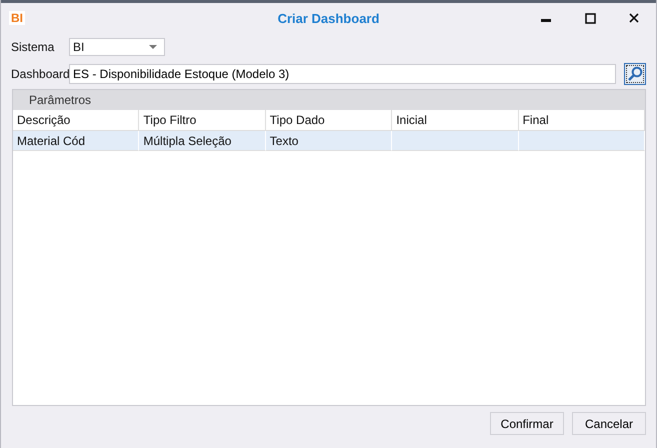  What do you see at coordinates (153, 47) in the screenshot?
I see `dropdown-caret-icon` at bounding box center [153, 47].